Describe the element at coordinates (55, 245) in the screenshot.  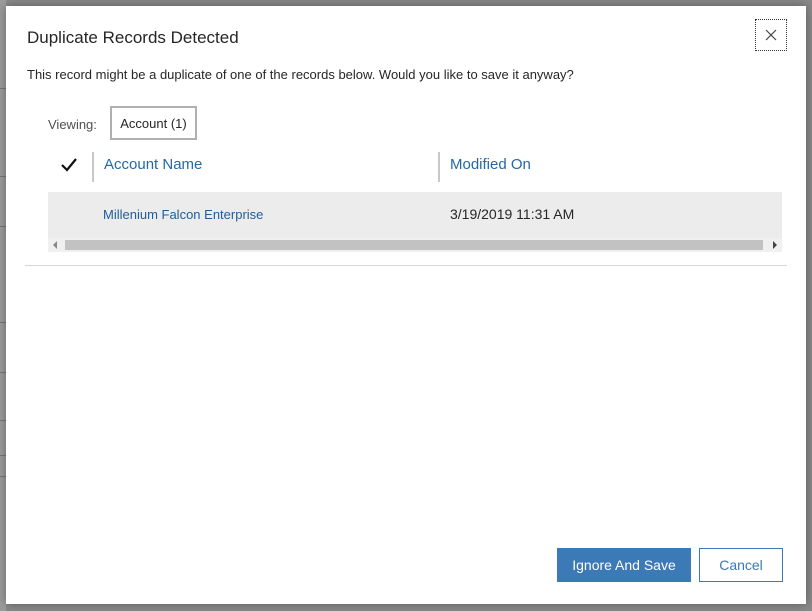
I see `scroll-left-icon` at that location.